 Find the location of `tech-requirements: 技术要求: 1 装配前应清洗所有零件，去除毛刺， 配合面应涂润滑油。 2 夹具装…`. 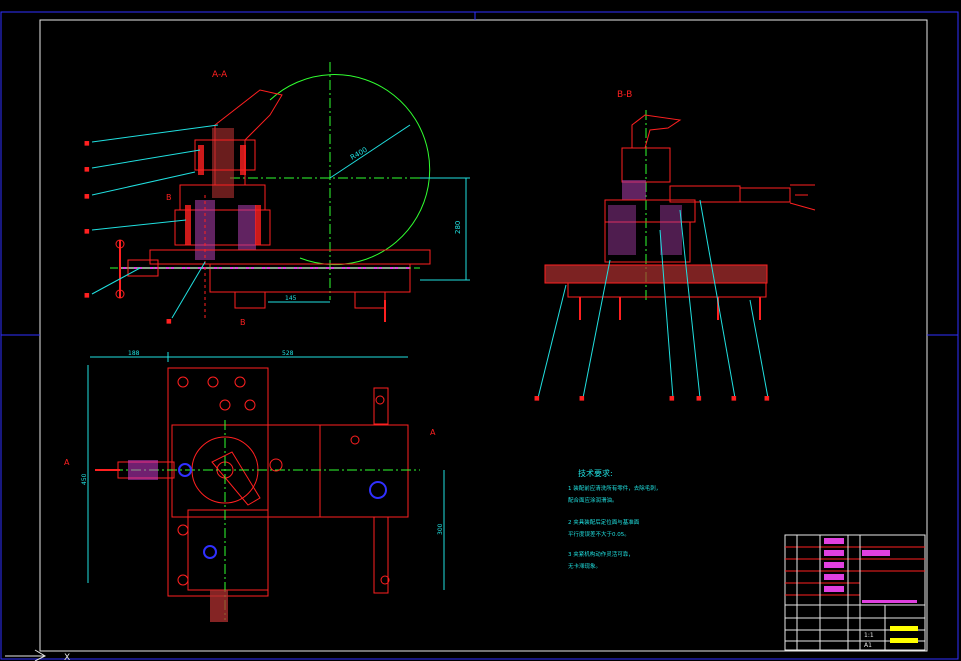

tech-requirements: 技术要求: 1 装配前应清洗所有零件，去除毛刺， 配合面应涂润滑油。 2 夹具装… is located at coordinates (614, 519).